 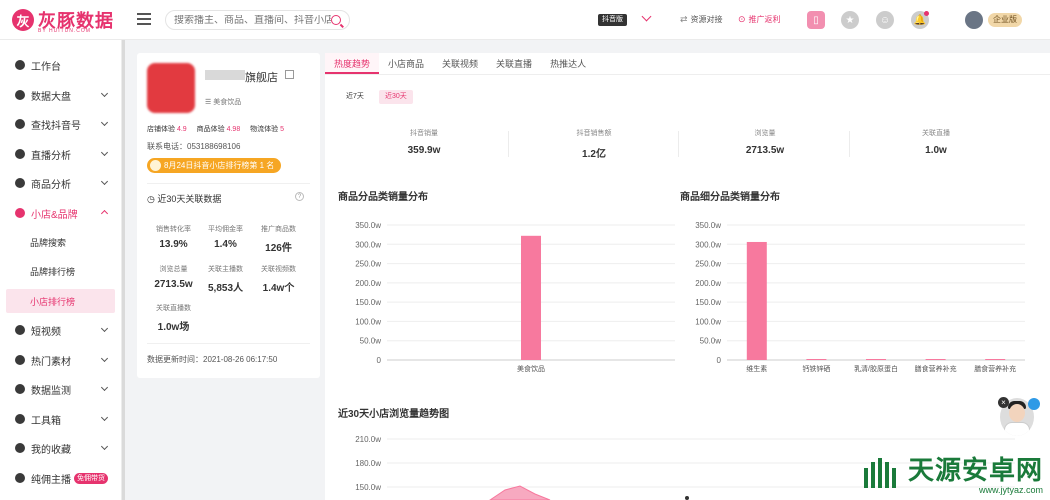 What do you see at coordinates (61, 419) in the screenshot?
I see `sidebar-item-toolbox: 工具箱` at bounding box center [61, 419].